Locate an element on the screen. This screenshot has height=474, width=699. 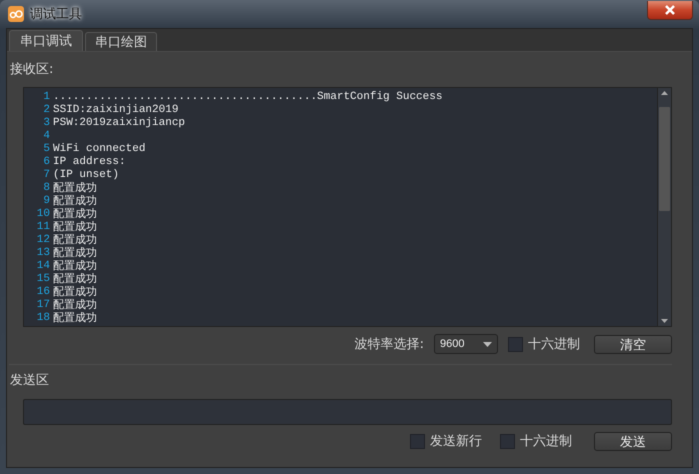
app-icon is located at coordinates (16, 14).